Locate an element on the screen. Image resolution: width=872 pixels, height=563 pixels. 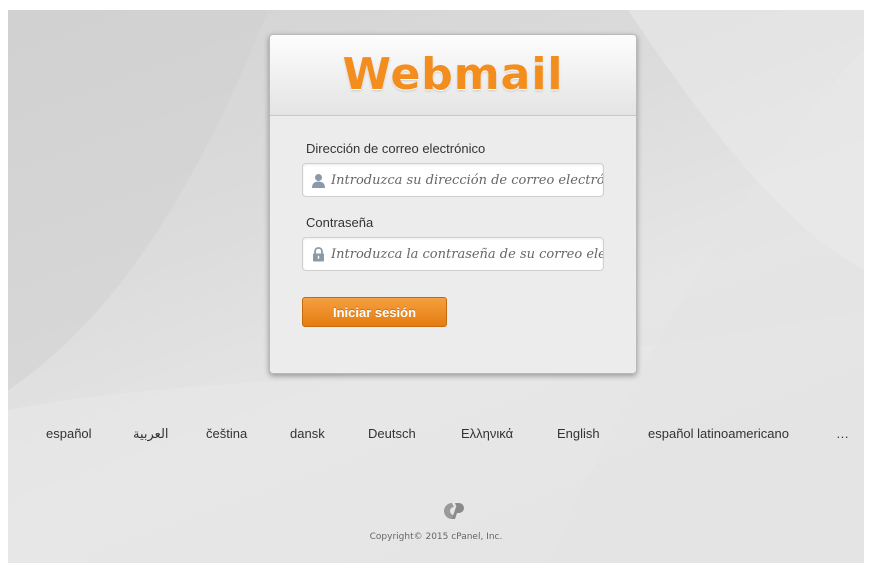
user-icon is located at coordinates (318, 181).